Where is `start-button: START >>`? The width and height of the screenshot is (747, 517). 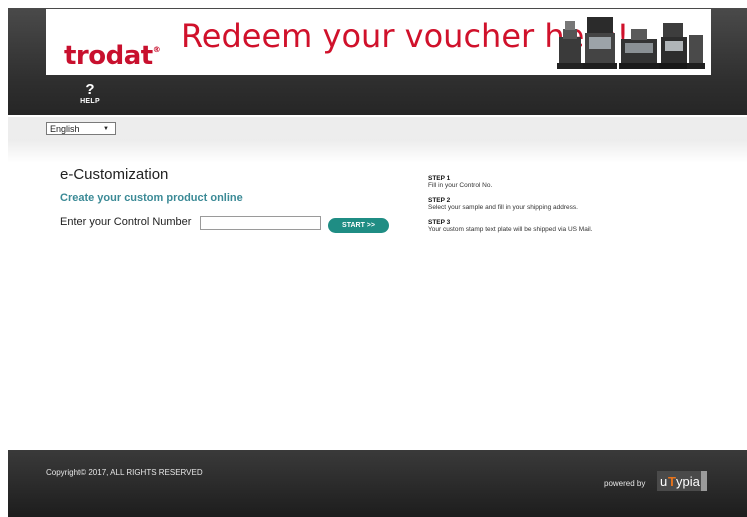
start-button: START >> is located at coordinates (358, 225).